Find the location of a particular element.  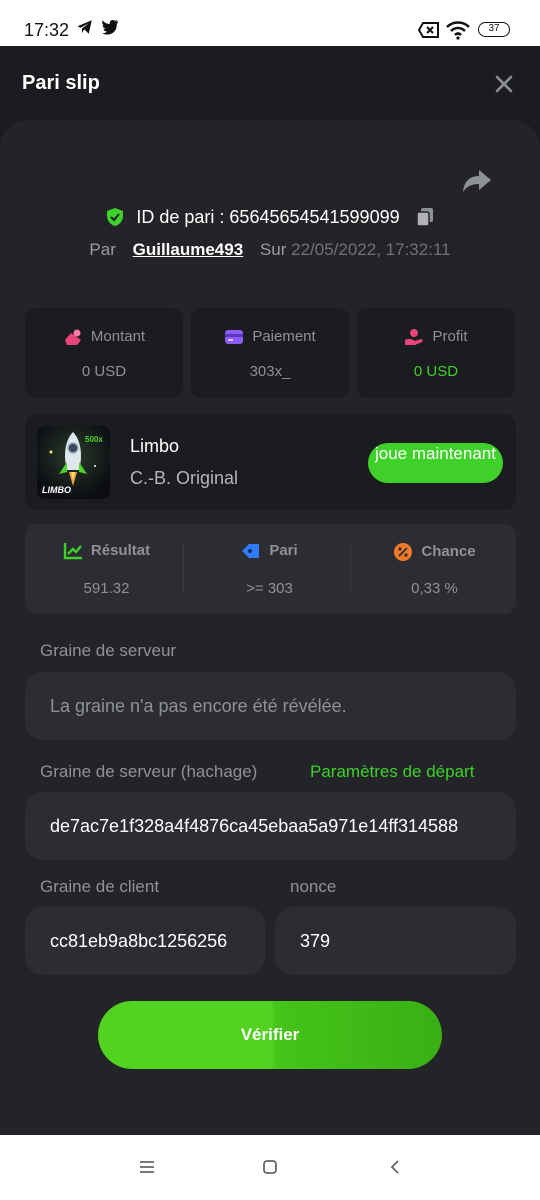

bet-value: >= 303 is located at coordinates (269, 588).